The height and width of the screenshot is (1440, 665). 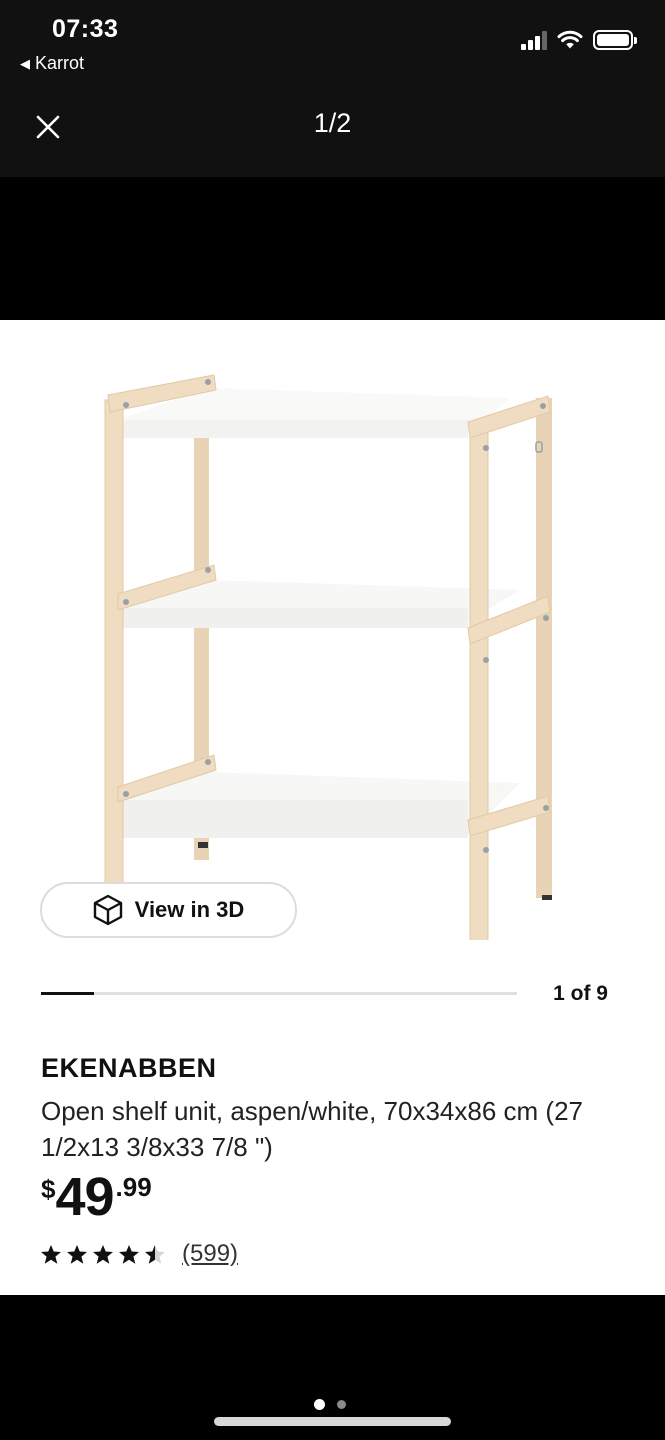 I want to click on page-indicator, so click(x=330, y=1404).